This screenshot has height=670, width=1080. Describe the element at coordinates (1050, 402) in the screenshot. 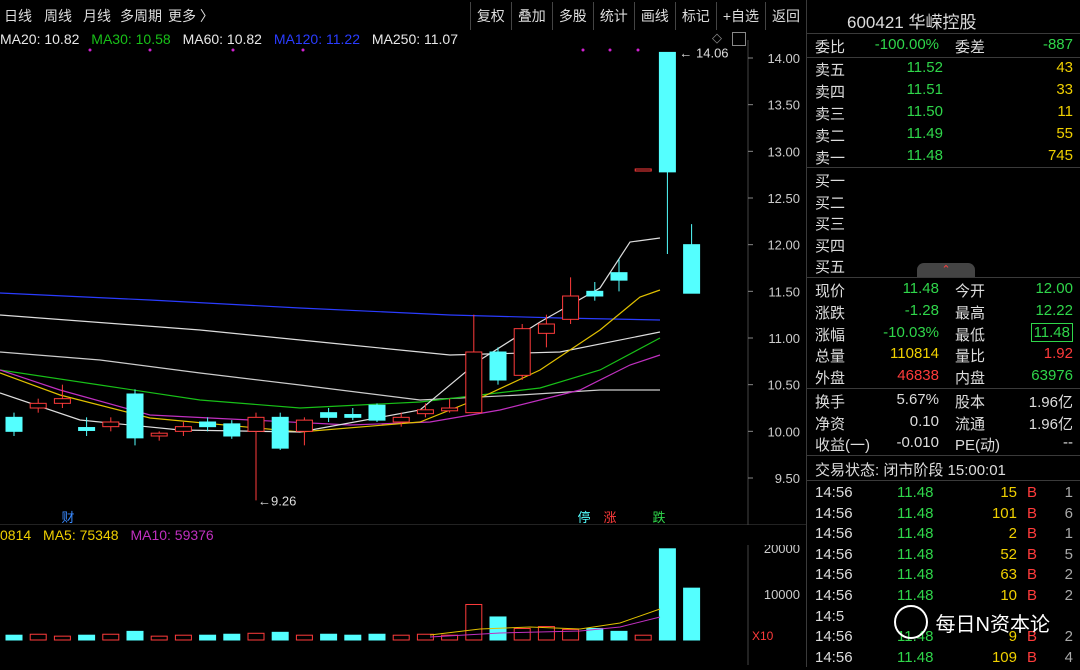

I see `fin-value: 1.96亿` at that location.